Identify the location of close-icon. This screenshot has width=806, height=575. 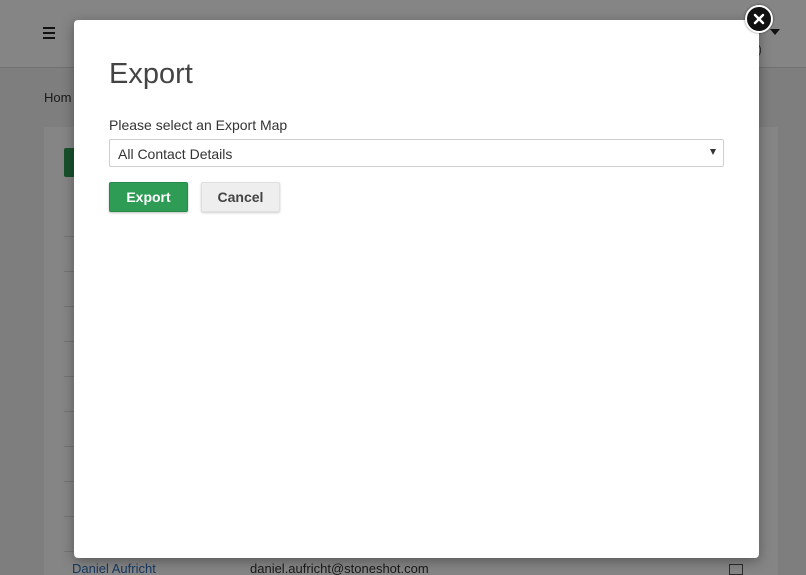
(759, 19).